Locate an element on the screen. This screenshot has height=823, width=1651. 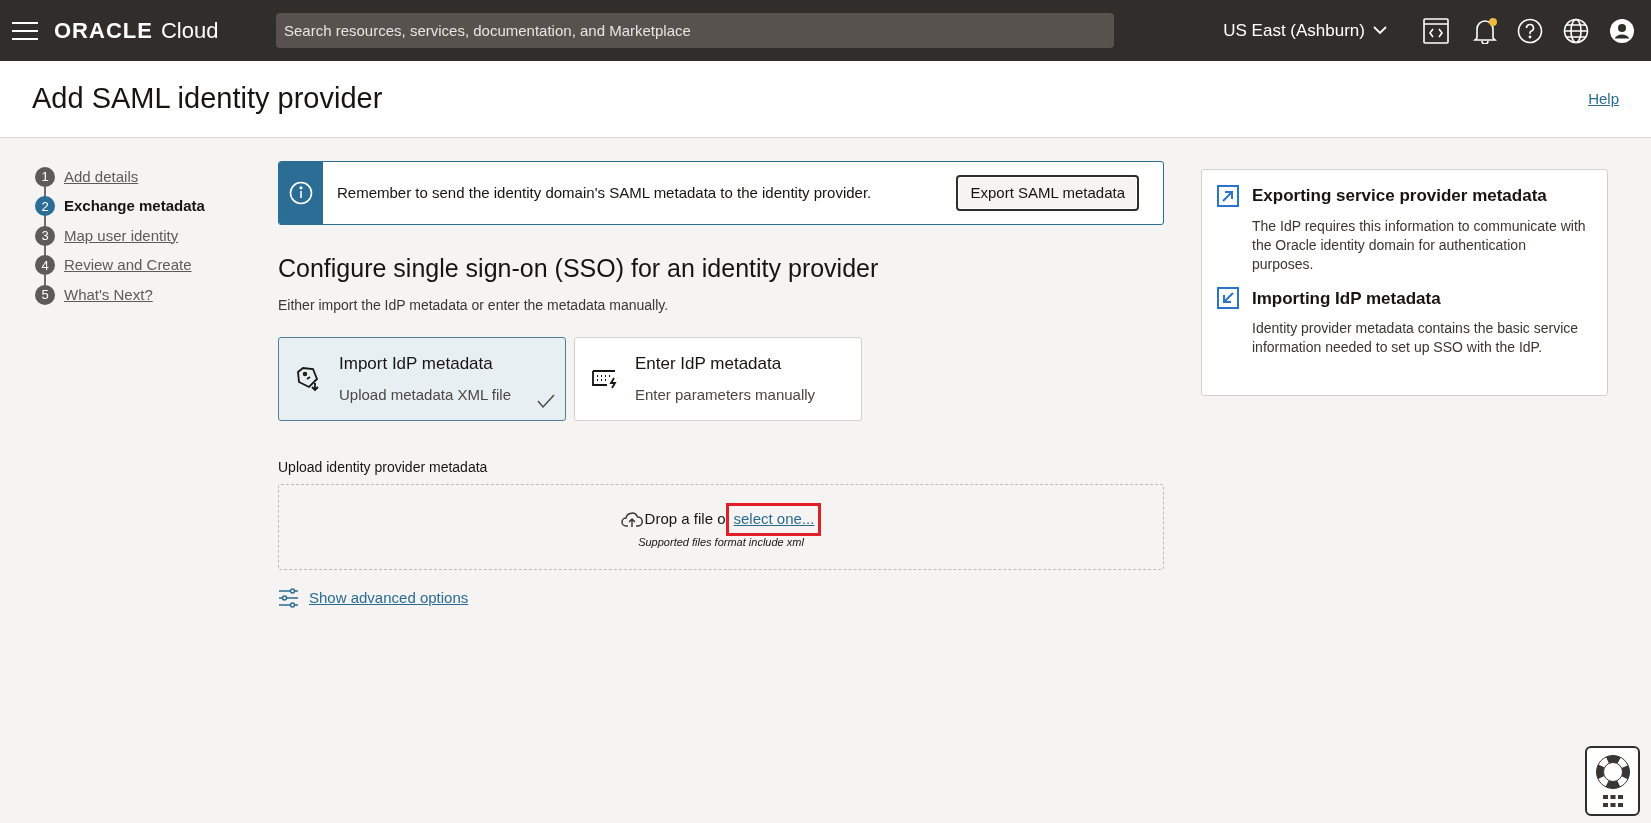
arrow-up-right-icon is located at coordinates (1228, 195).